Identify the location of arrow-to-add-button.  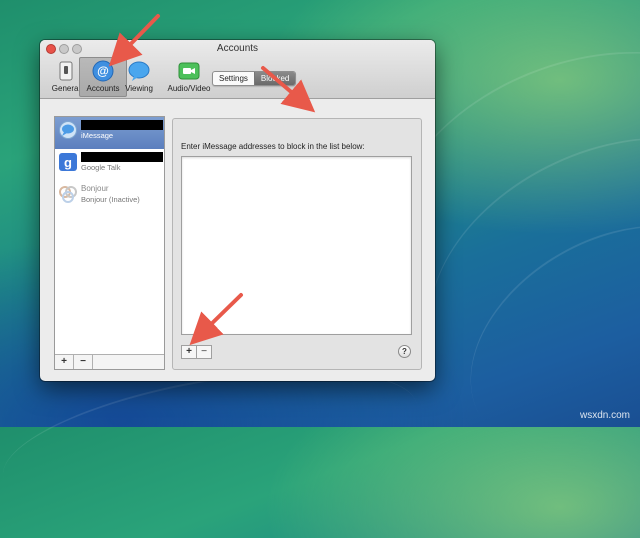
(216, 319).